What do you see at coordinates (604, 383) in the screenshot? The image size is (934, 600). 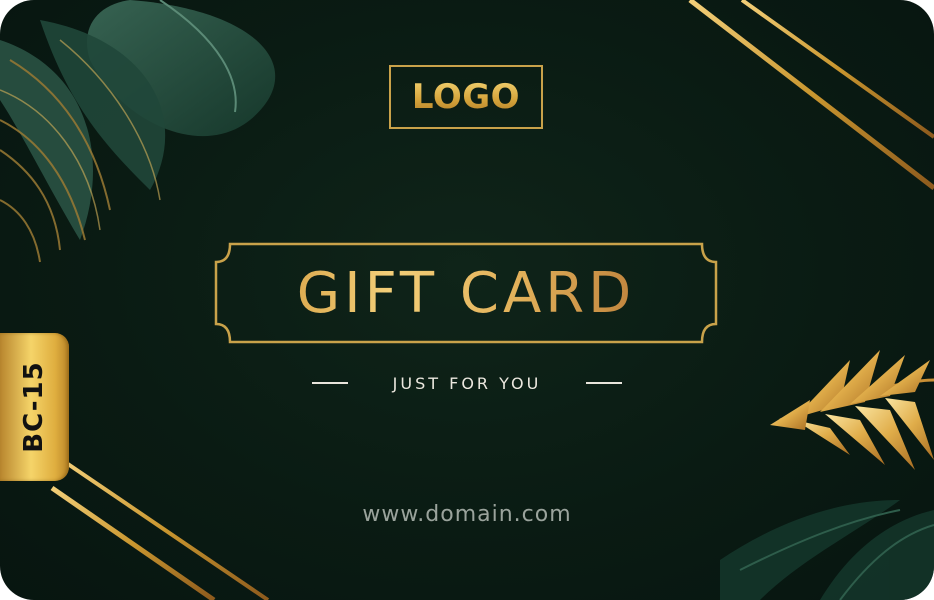 I see `tagline-divider-right` at bounding box center [604, 383].